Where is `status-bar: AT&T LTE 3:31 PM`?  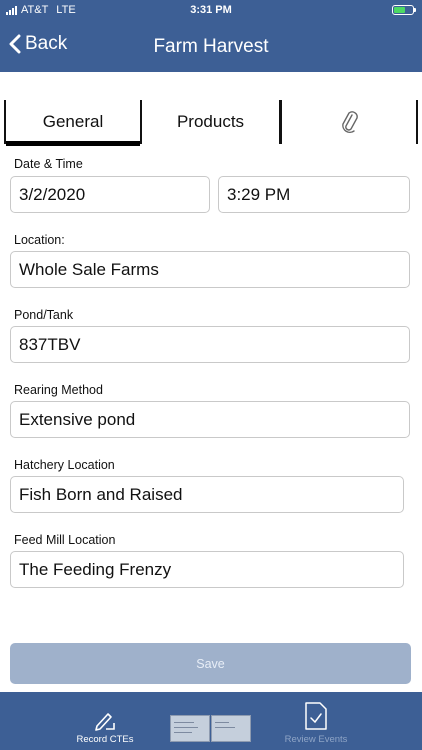
status-bar: AT&T LTE 3:31 PM is located at coordinates (211, 11).